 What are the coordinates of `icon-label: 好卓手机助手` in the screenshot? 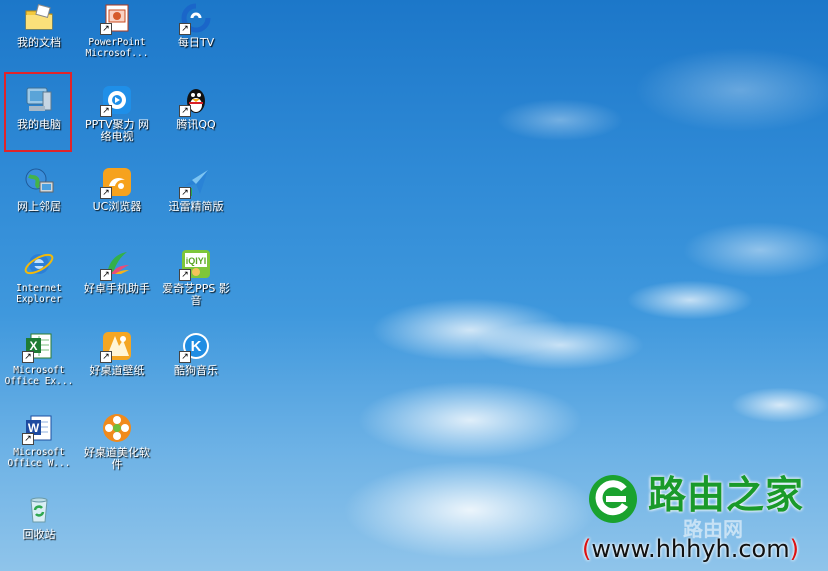 It's located at (117, 288).